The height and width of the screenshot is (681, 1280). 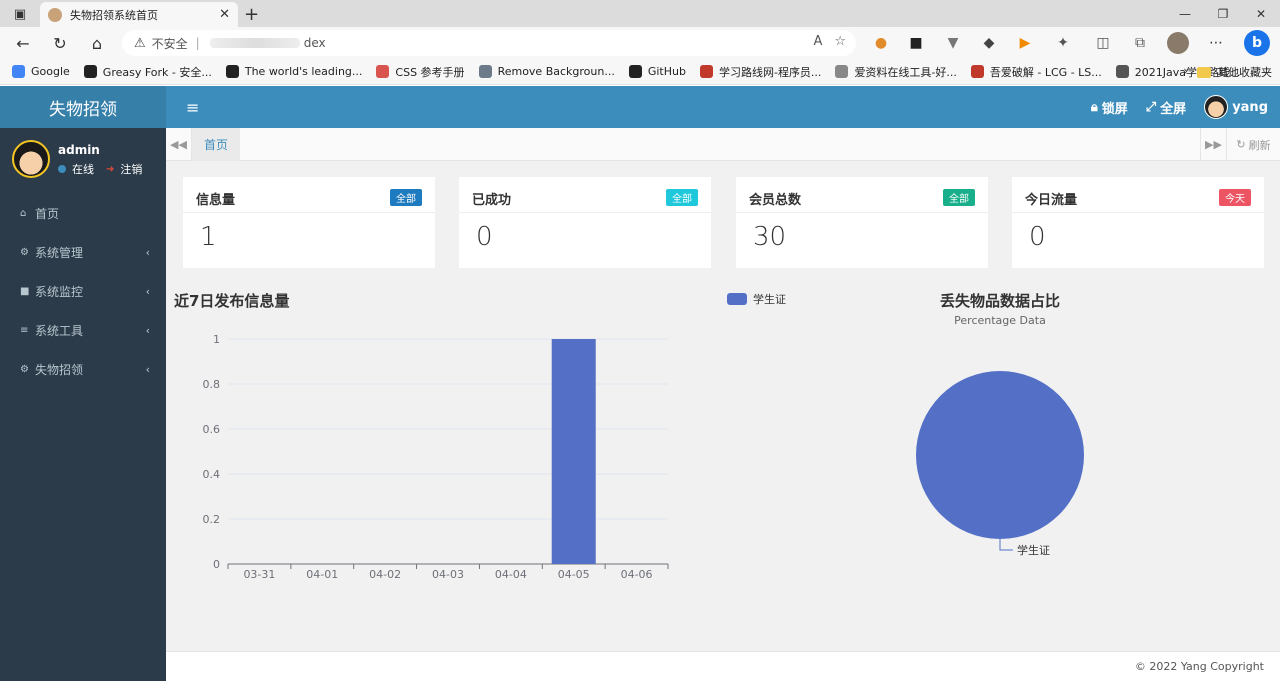 I want to click on stat-card: 已成功 全部 0, so click(x=585, y=222).